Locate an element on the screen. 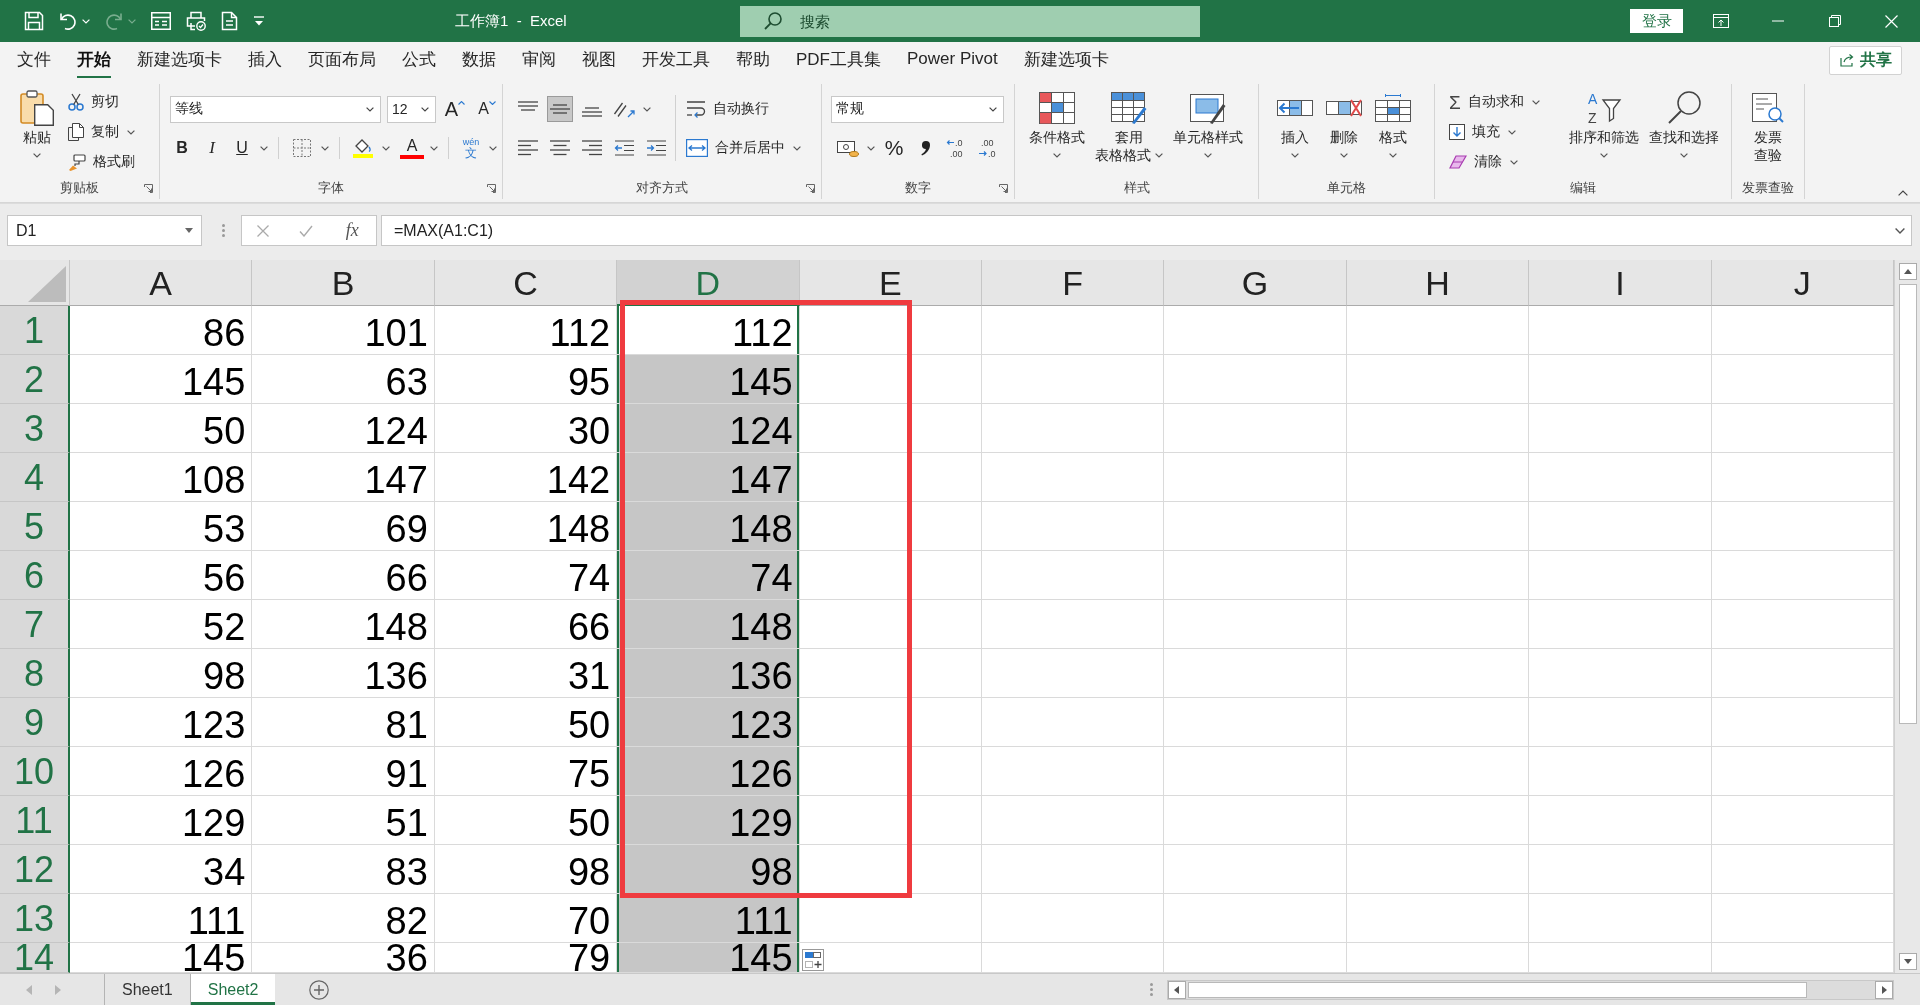 This screenshot has height=1005, width=1920. text-angle-icon is located at coordinates (624, 109).